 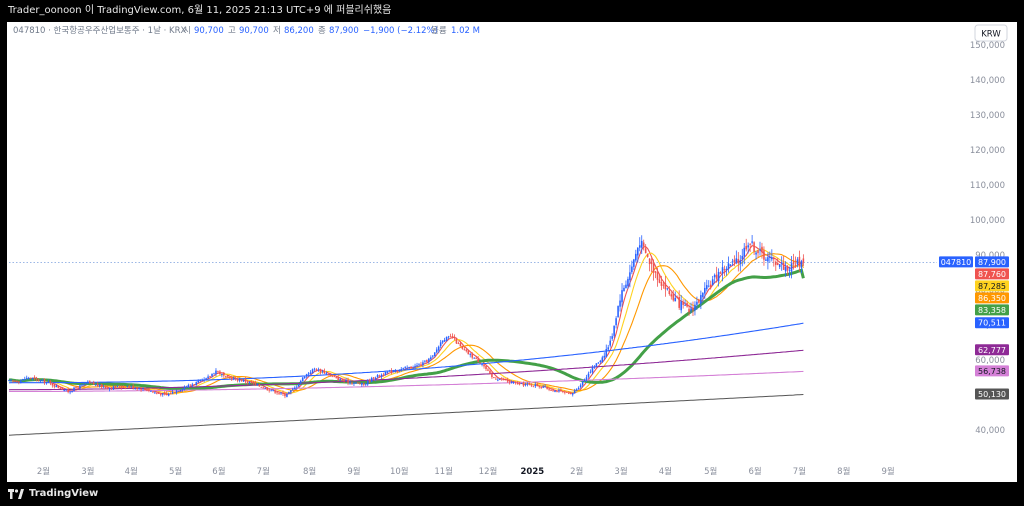 What do you see at coordinates (399, 471) in the screenshot?
I see `x-tick-label: 10월` at bounding box center [399, 471].